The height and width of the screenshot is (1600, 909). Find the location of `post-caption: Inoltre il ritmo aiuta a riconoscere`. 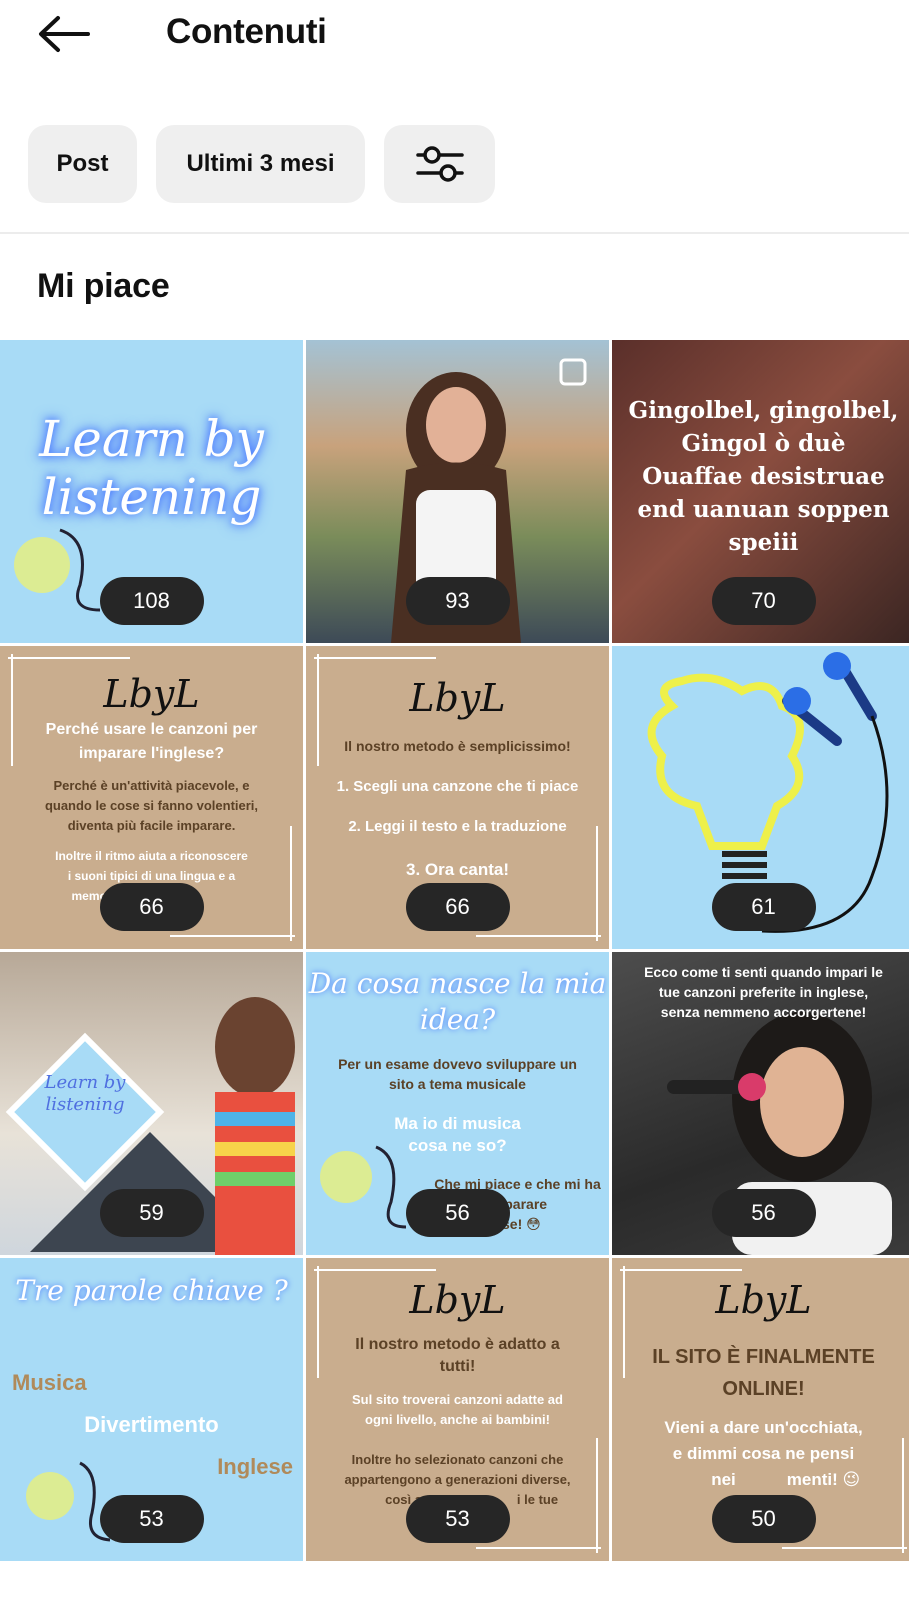

post-caption: Inoltre il ritmo aiuta a riconoscere is located at coordinates (151, 856).